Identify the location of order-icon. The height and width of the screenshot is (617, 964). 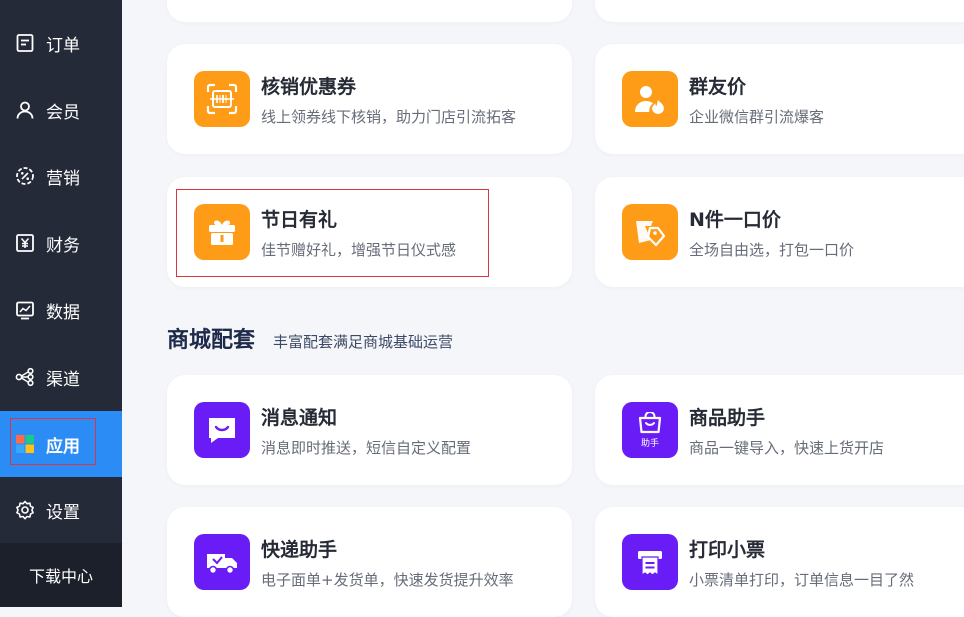
(25, 43).